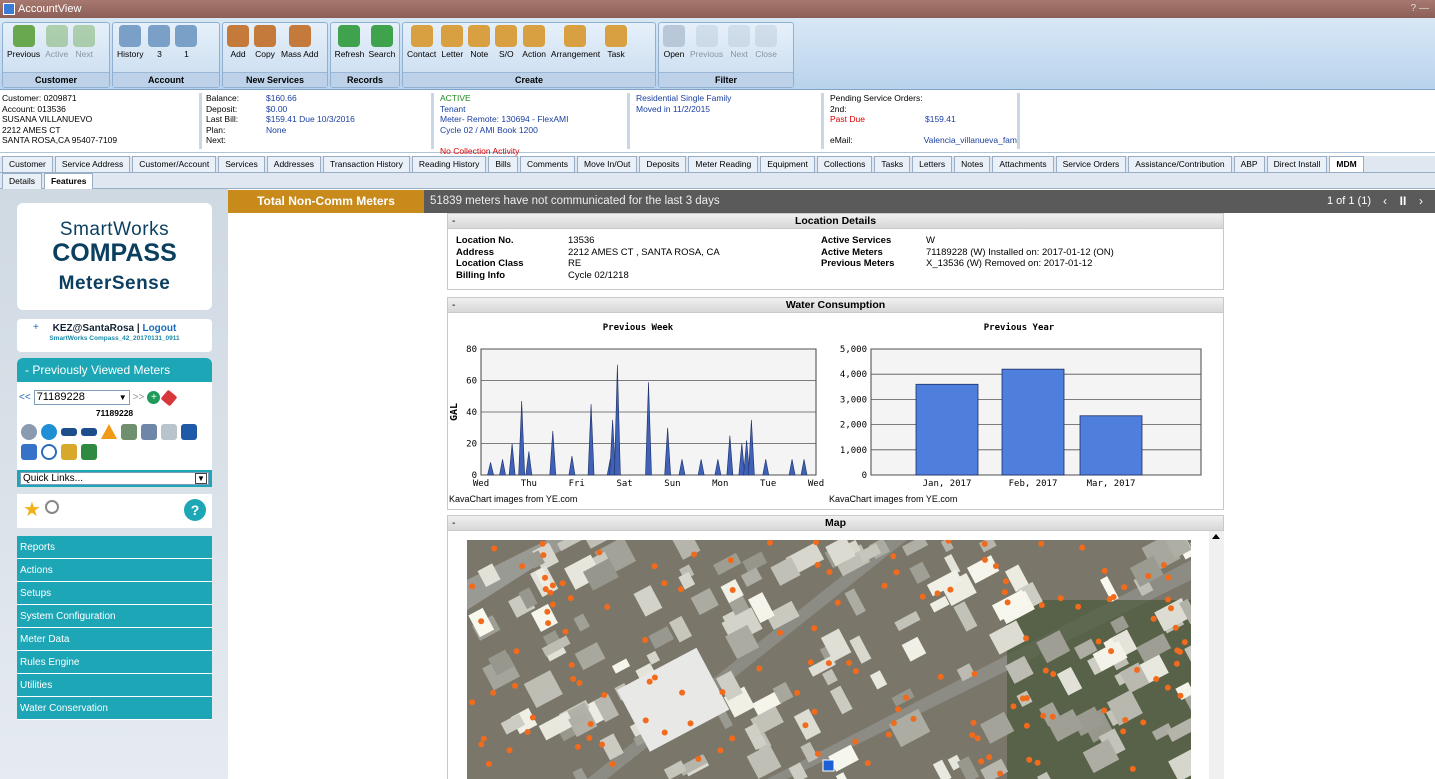 The image size is (1435, 779). Describe the element at coordinates (1421, 201) in the screenshot. I see `next-chevron-icon: ›` at that location.